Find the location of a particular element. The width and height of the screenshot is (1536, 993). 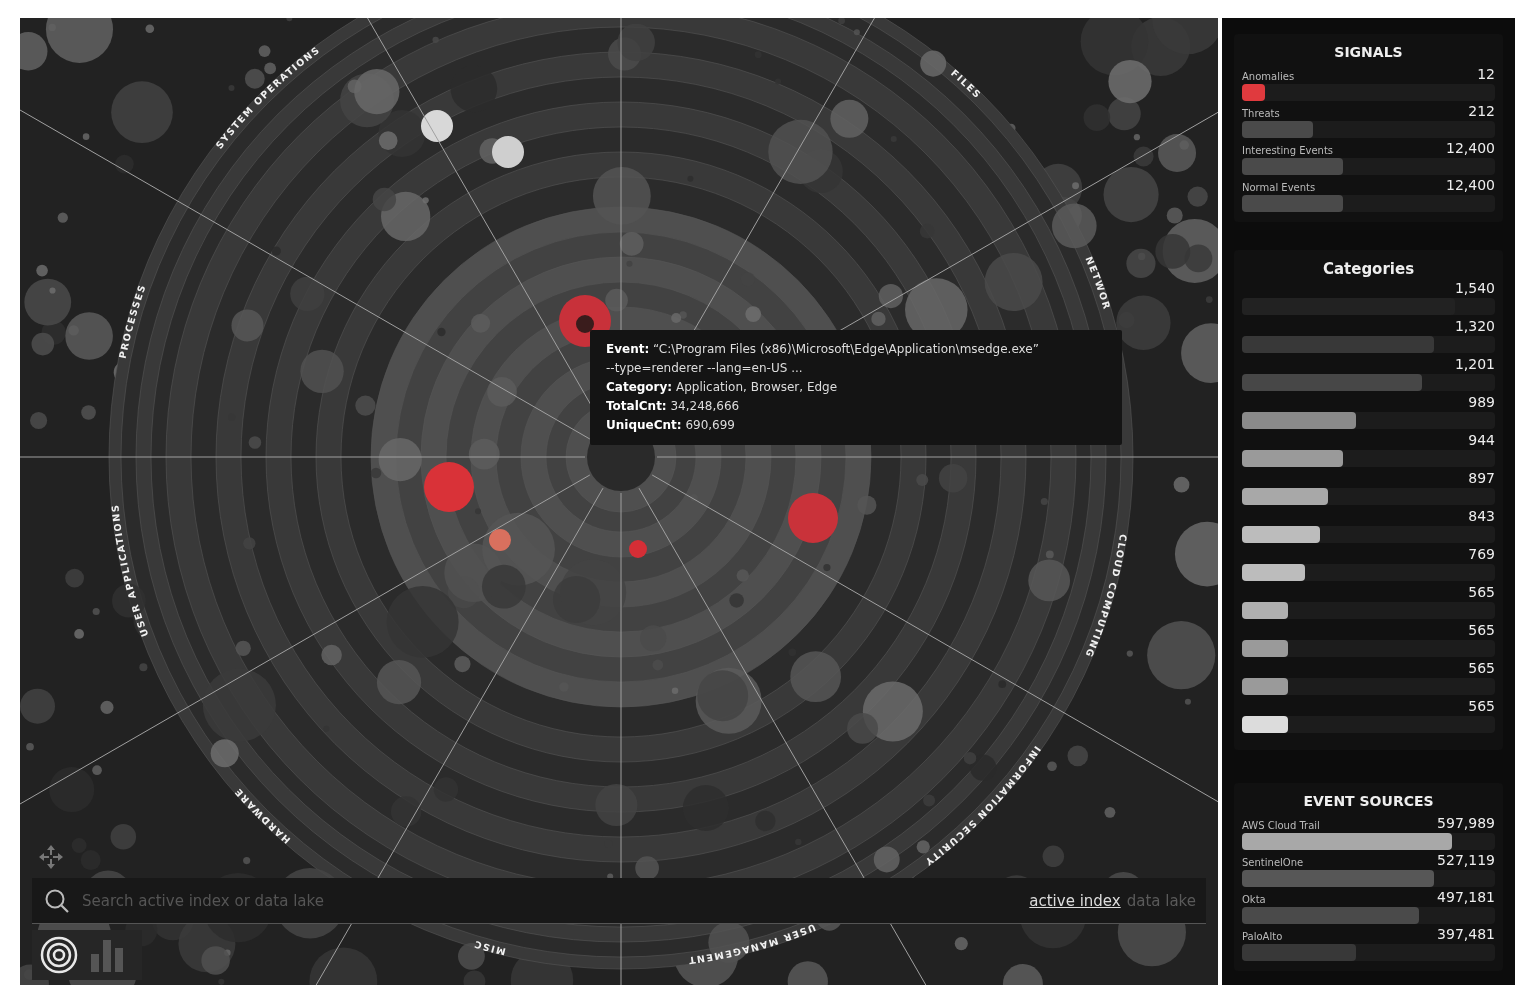

bar-label: Anomalies is located at coordinates (1268, 76).